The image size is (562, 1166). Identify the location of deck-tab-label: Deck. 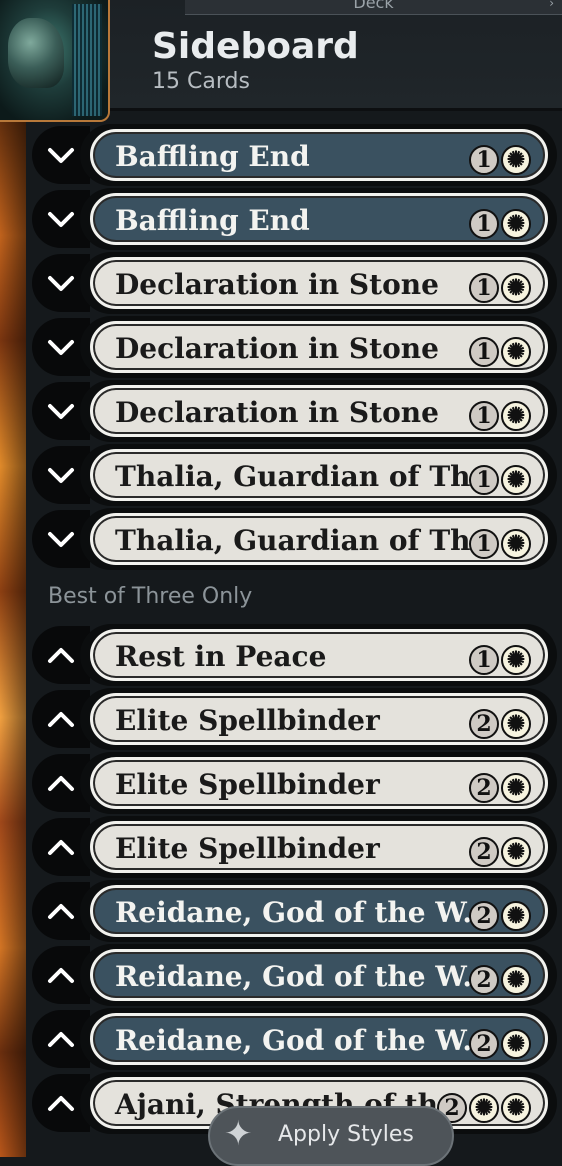
(373, 6).